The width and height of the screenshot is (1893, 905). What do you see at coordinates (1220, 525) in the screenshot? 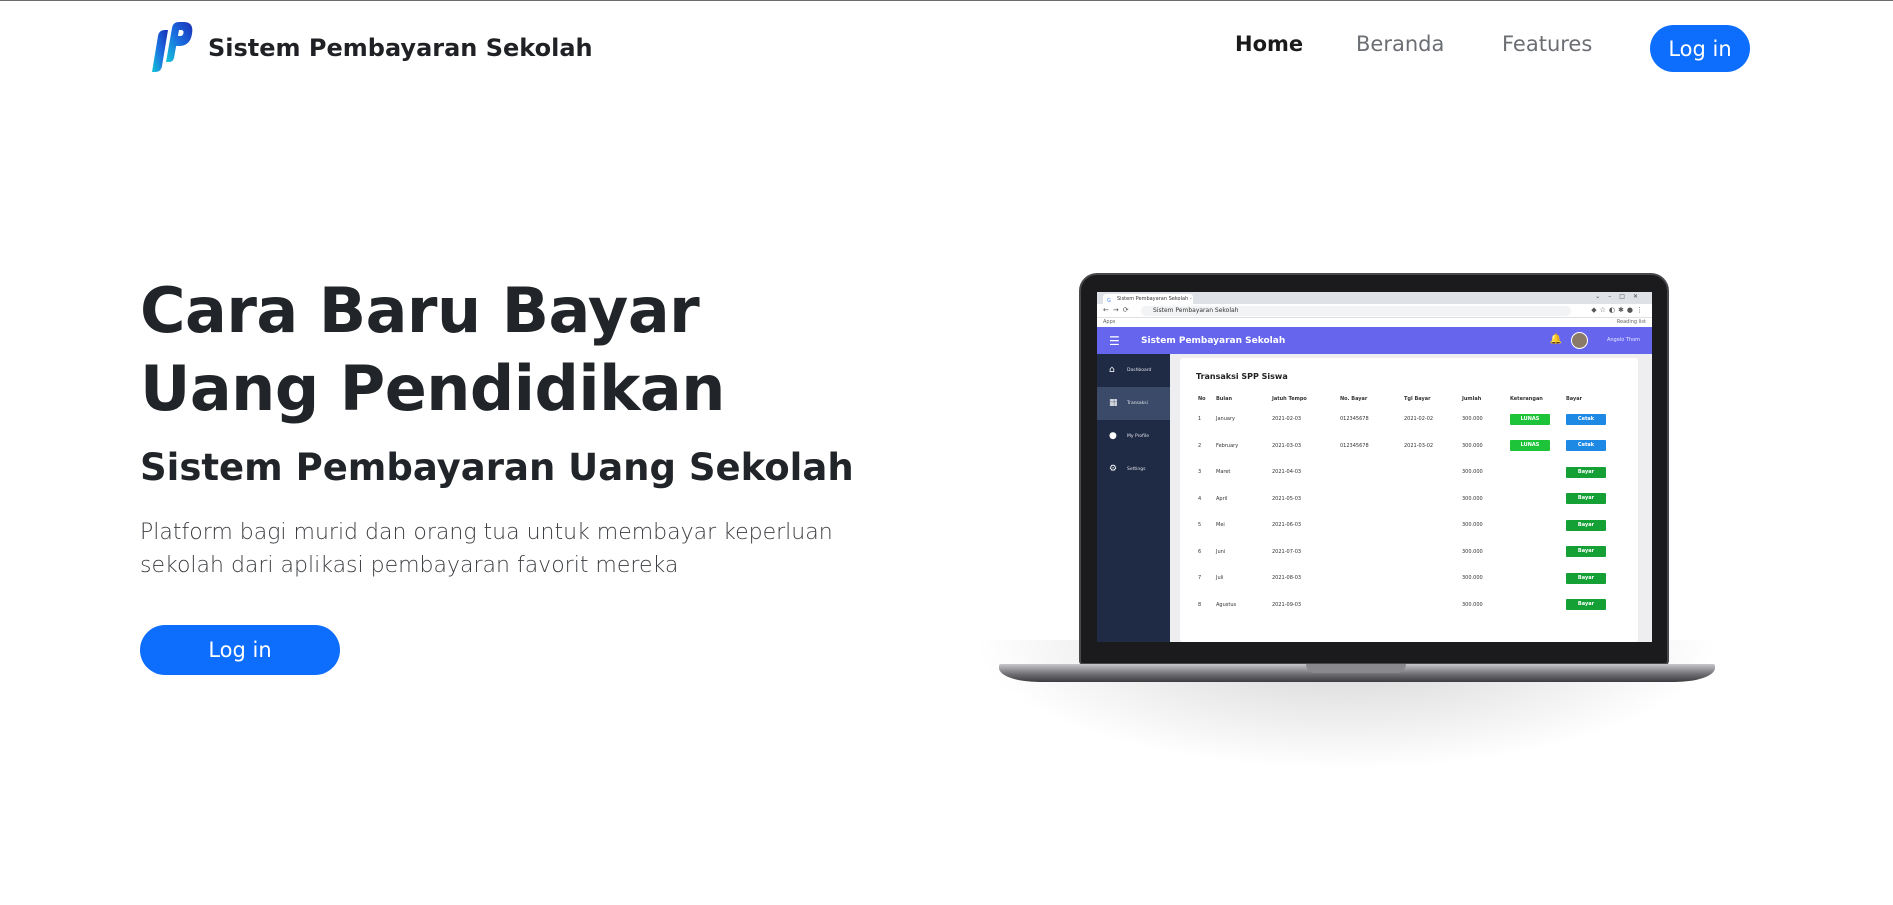
I see `table-cell: Mei` at bounding box center [1220, 525].